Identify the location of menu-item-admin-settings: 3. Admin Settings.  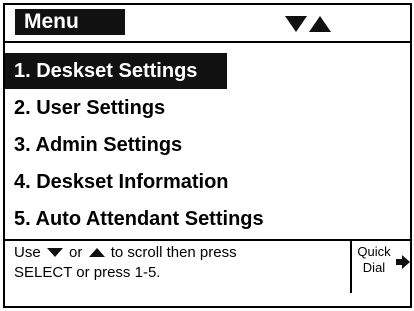
(93, 145).